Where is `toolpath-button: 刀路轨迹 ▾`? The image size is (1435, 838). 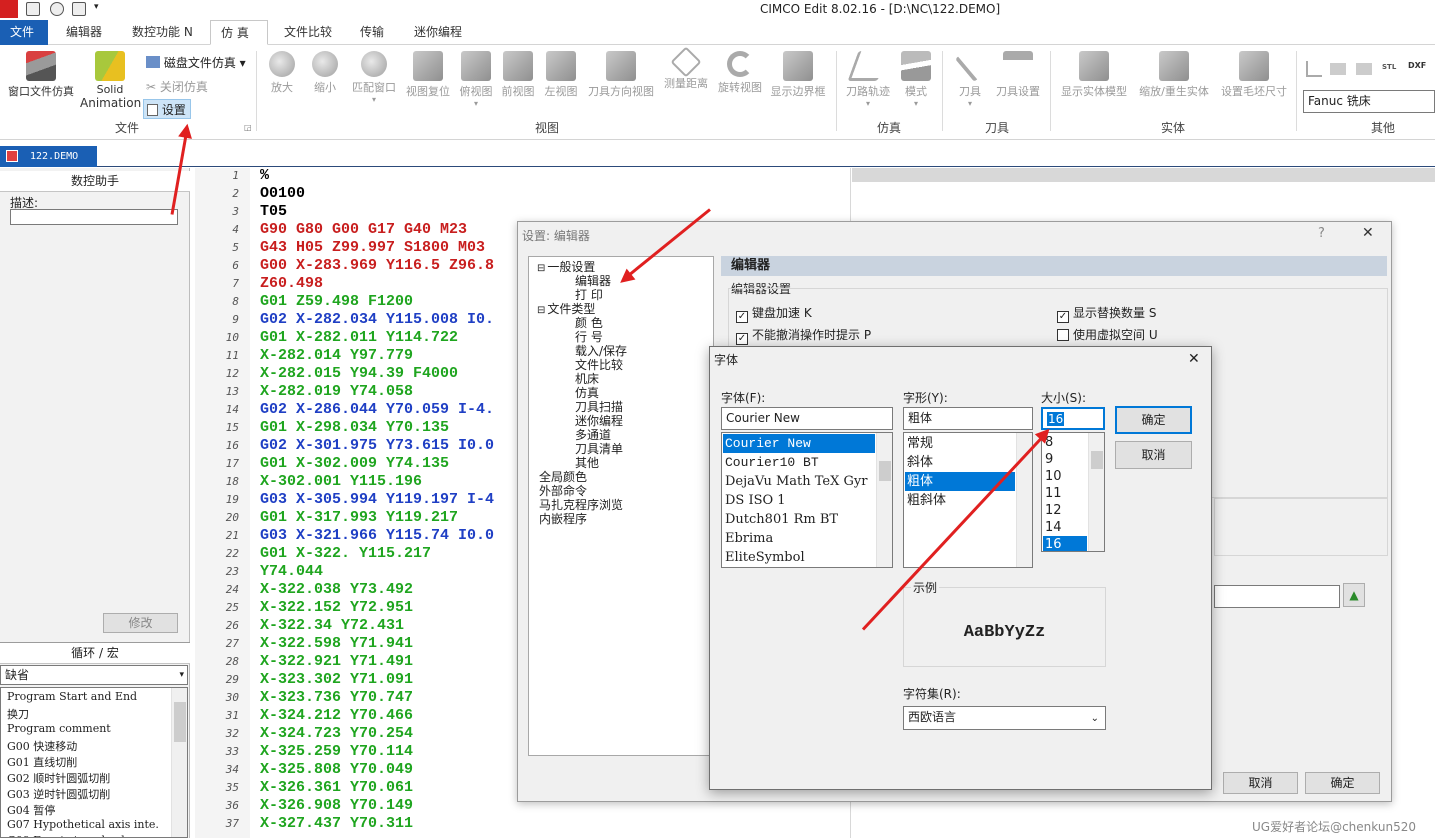
toolpath-button: 刀路轨迹 ▾ is located at coordinates (868, 79).